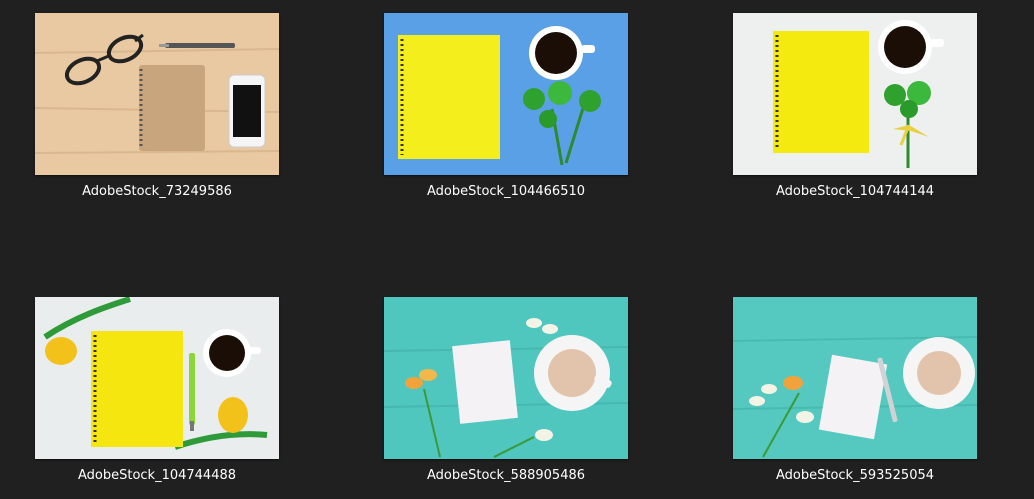 This screenshot has height=499, width=1034. I want to click on file-name: AdobeStock_104744144, so click(855, 191).